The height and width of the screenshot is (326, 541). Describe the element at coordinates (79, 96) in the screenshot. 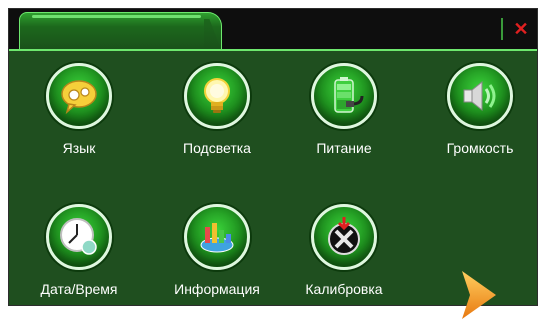

I see `language-icon` at that location.